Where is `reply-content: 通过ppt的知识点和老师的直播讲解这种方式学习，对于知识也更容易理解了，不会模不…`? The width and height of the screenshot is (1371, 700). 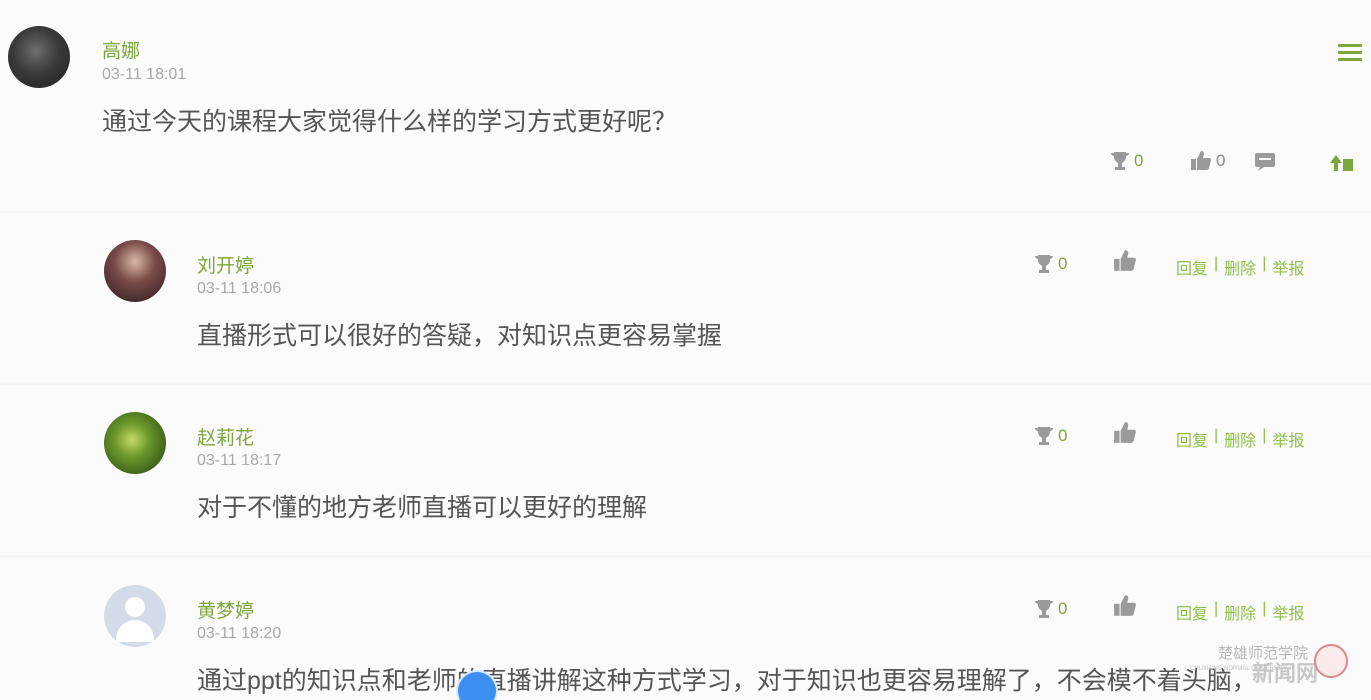 reply-content: 通过ppt的知识点和老师的直播讲解这种方式学习，对于知识也更容易理解了，不会模不… is located at coordinates (727, 681).